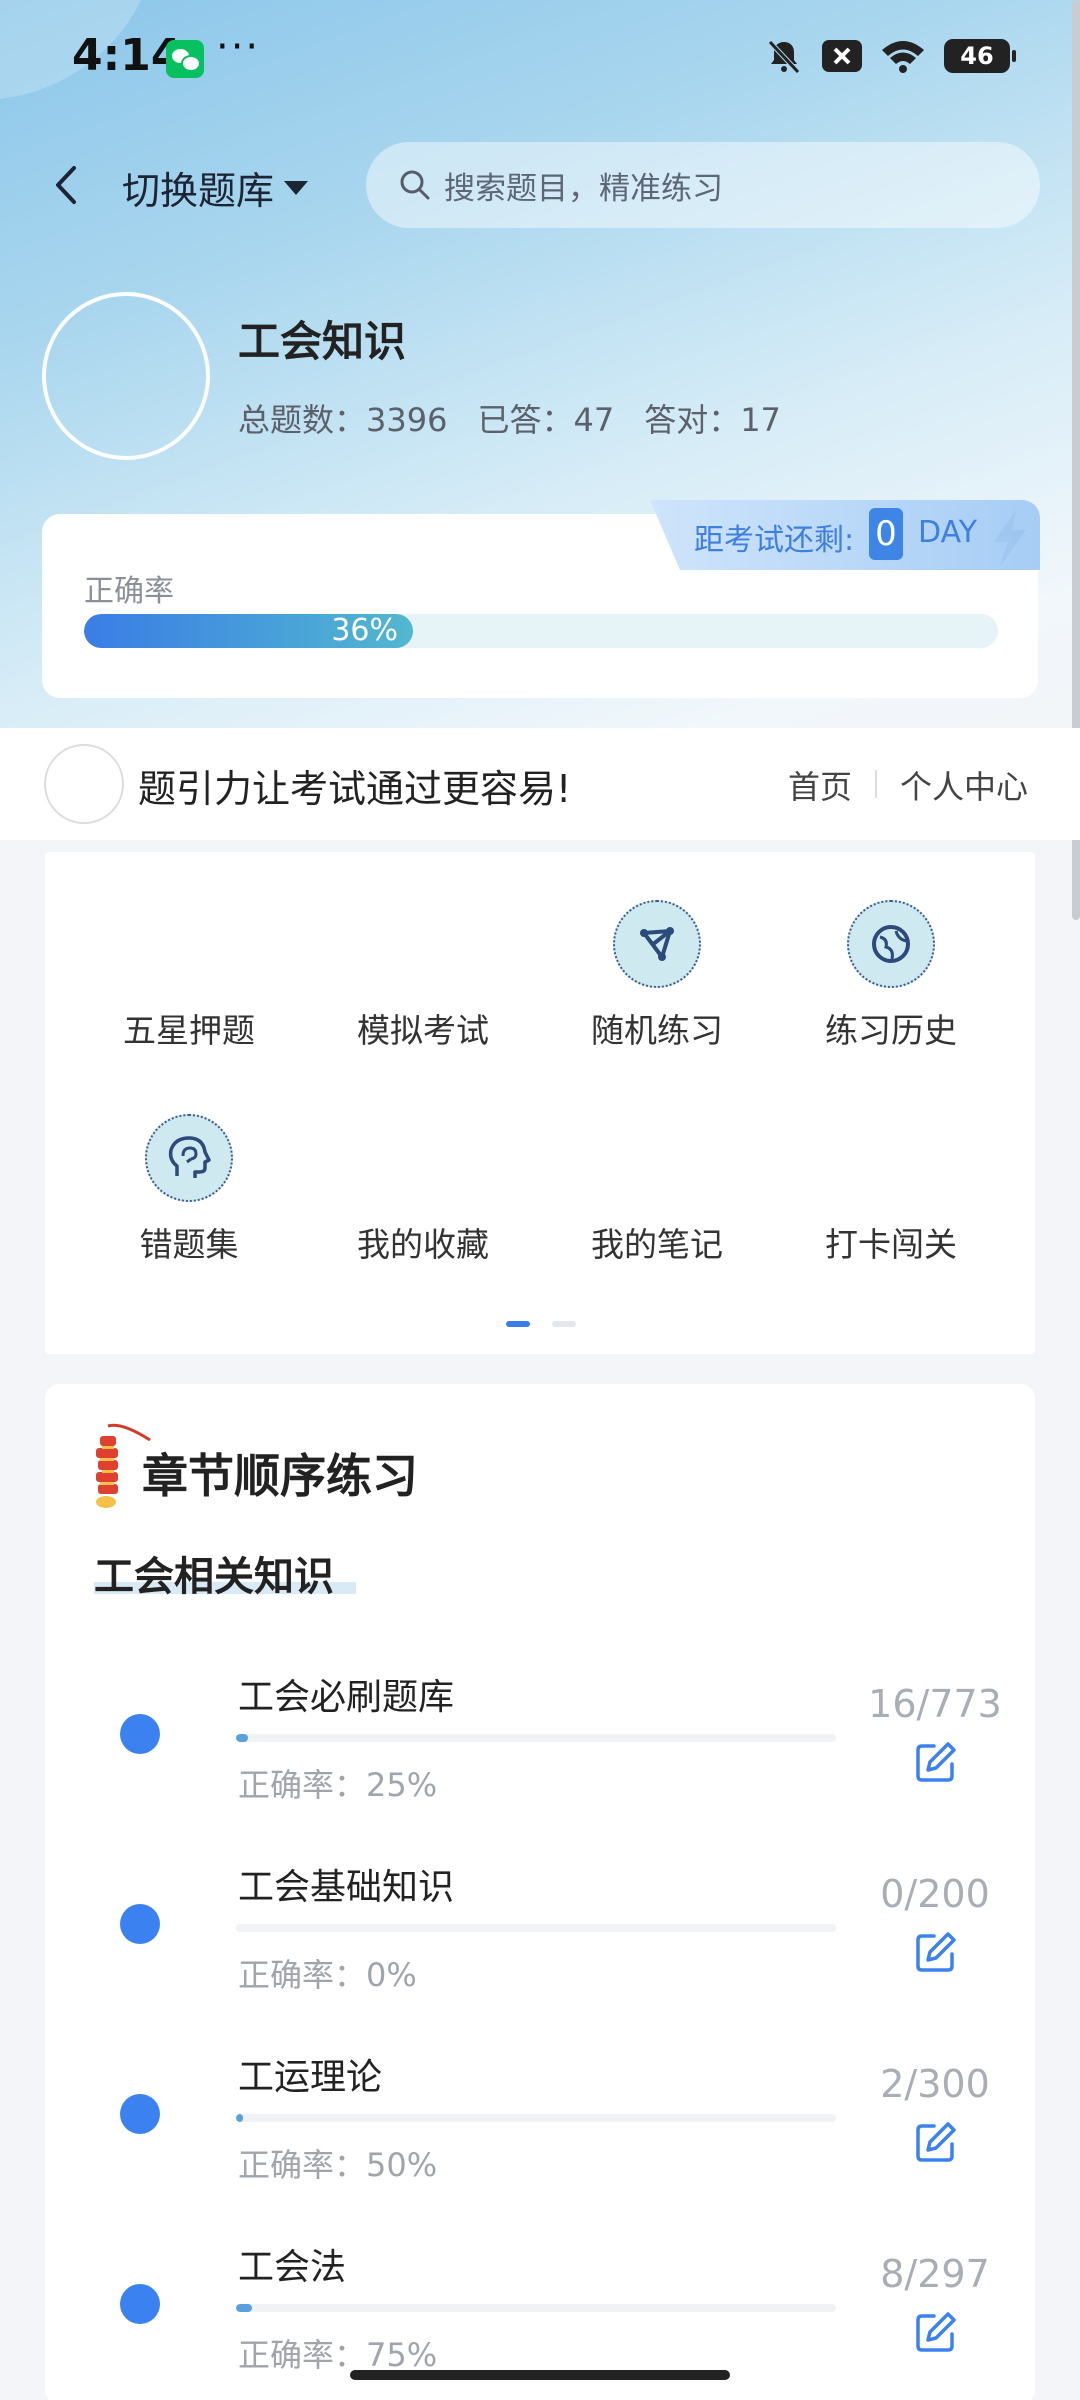 The image size is (1080, 2400). I want to click on nav-profile-link: 个人中心, so click(964, 785).